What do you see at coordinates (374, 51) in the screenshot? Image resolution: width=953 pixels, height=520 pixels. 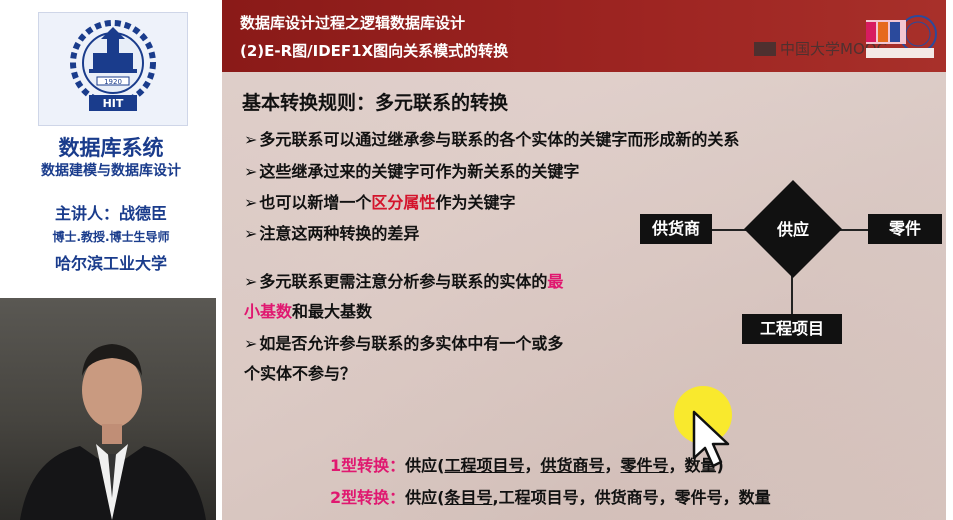 I see `slide-title-line2: (2)E-R图/IDEF1X图向关系模式的转换` at bounding box center [374, 51].